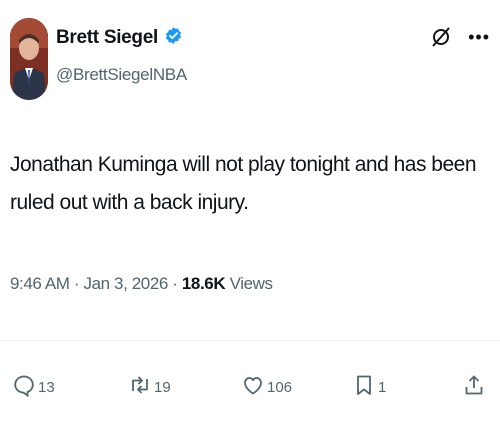 The height and width of the screenshot is (440, 500). Describe the element at coordinates (140, 387) in the screenshot. I see `repost-icon` at that location.